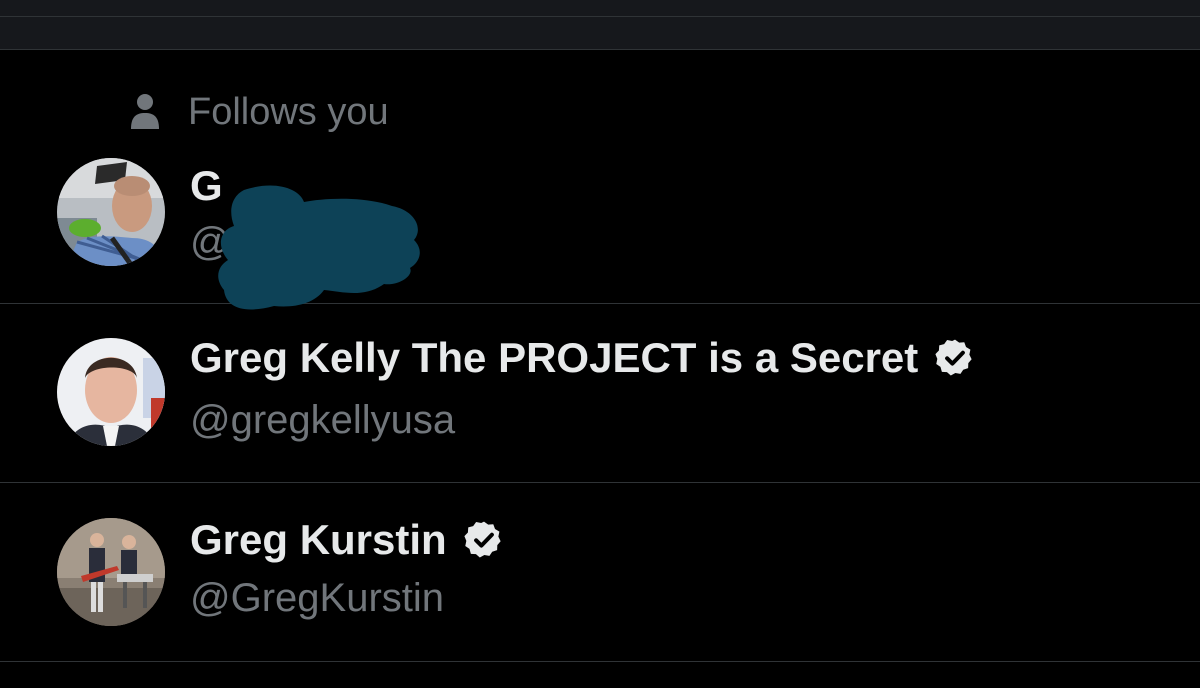  Describe the element at coordinates (319, 247) in the screenshot. I see `redaction-scribble` at that location.